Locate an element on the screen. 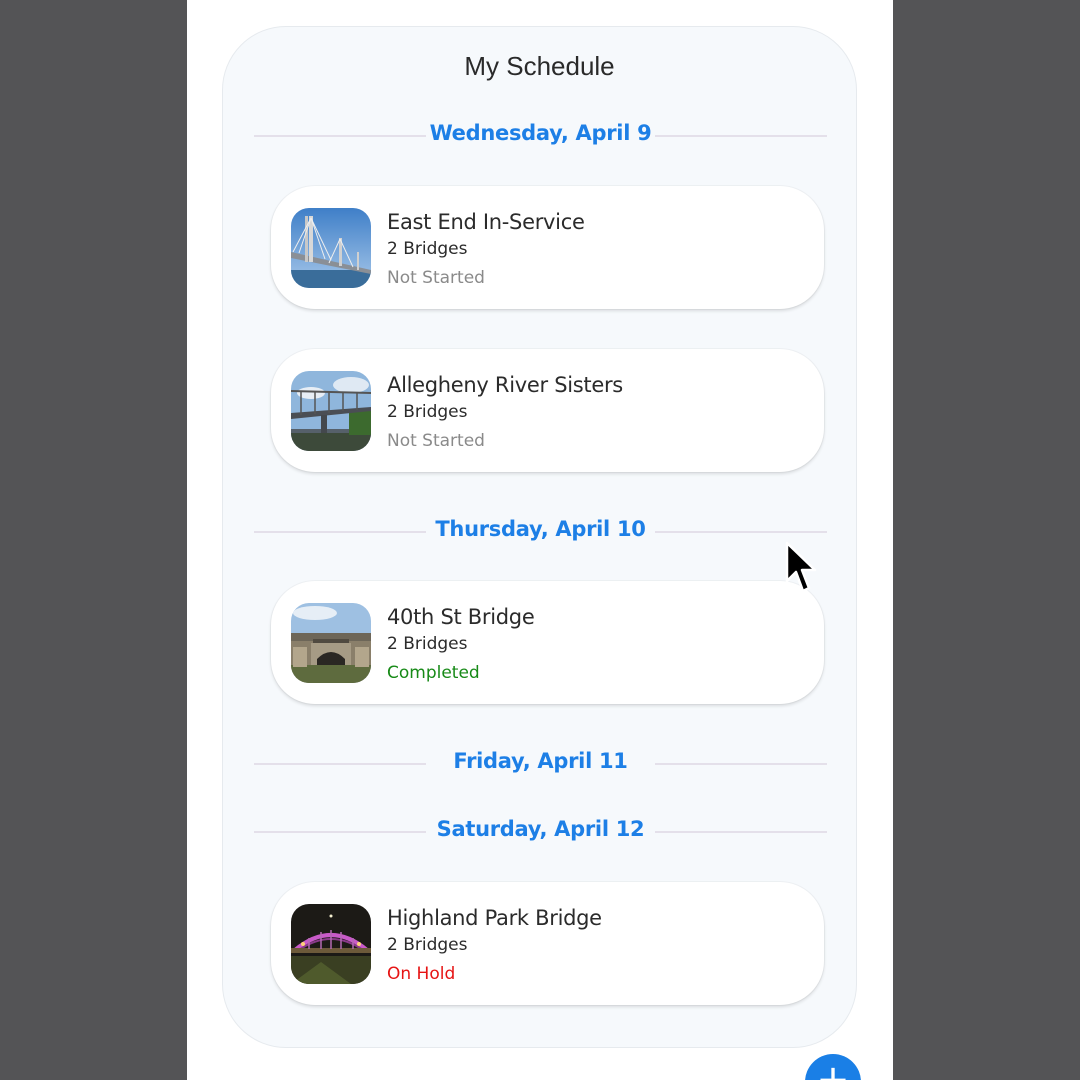 This screenshot has height=1080, width=1080. day-label: Friday, April 11 is located at coordinates (540, 761).